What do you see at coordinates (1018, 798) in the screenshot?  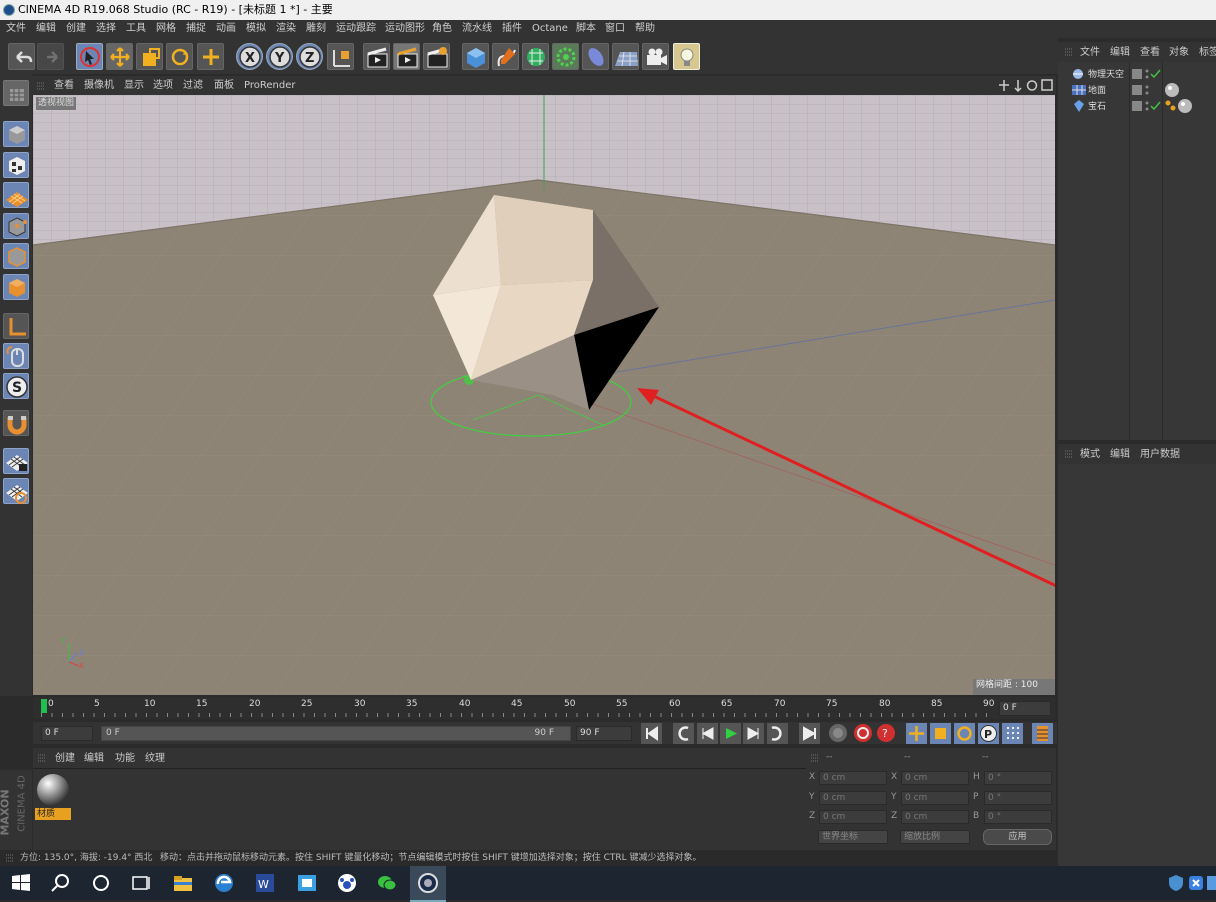 I see `coord-rot-p-field: 0 °` at bounding box center [1018, 798].